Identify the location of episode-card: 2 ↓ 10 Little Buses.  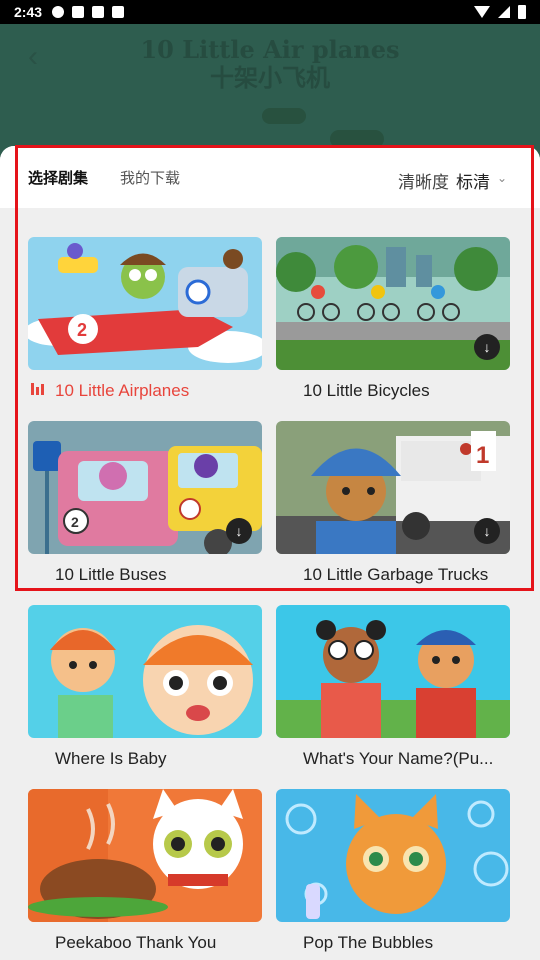
(145, 502).